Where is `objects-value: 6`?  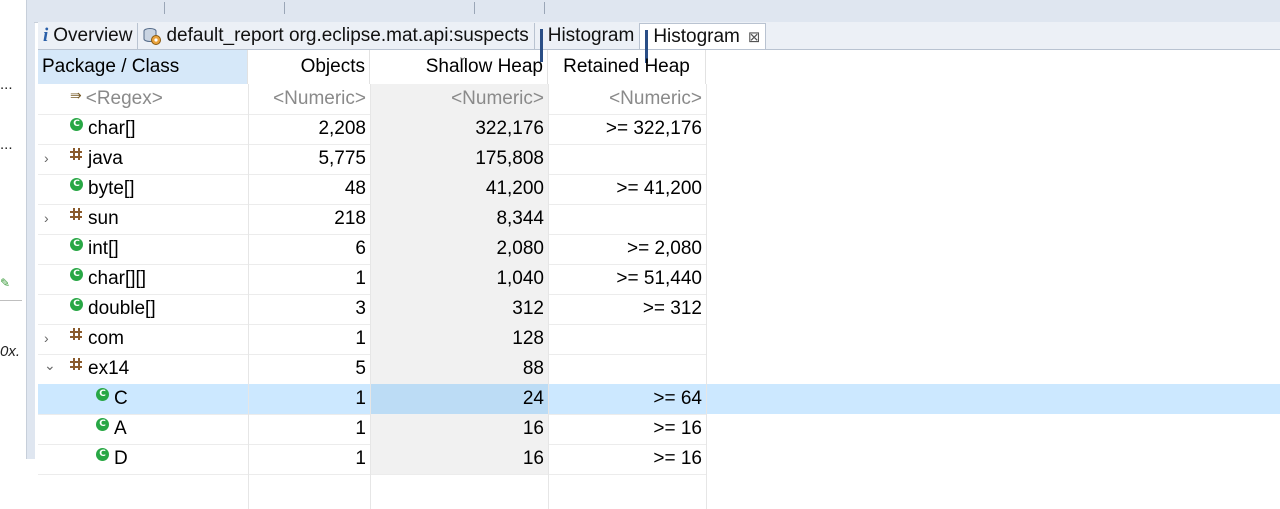
objects-value: 6 is located at coordinates (360, 248).